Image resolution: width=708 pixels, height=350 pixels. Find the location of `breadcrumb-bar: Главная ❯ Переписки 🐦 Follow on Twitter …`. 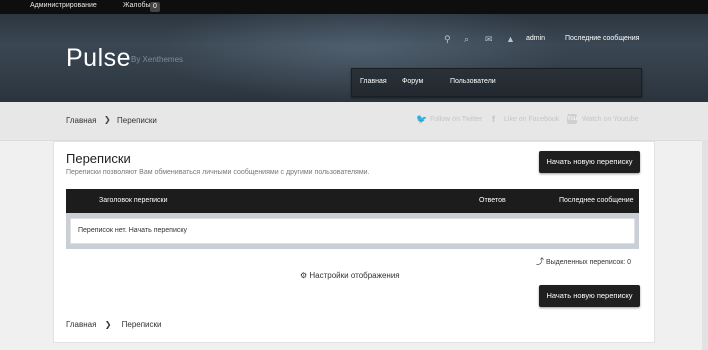

breadcrumb-bar: Главная ❯ Переписки 🐦 Follow on Twitter … is located at coordinates (354, 121).